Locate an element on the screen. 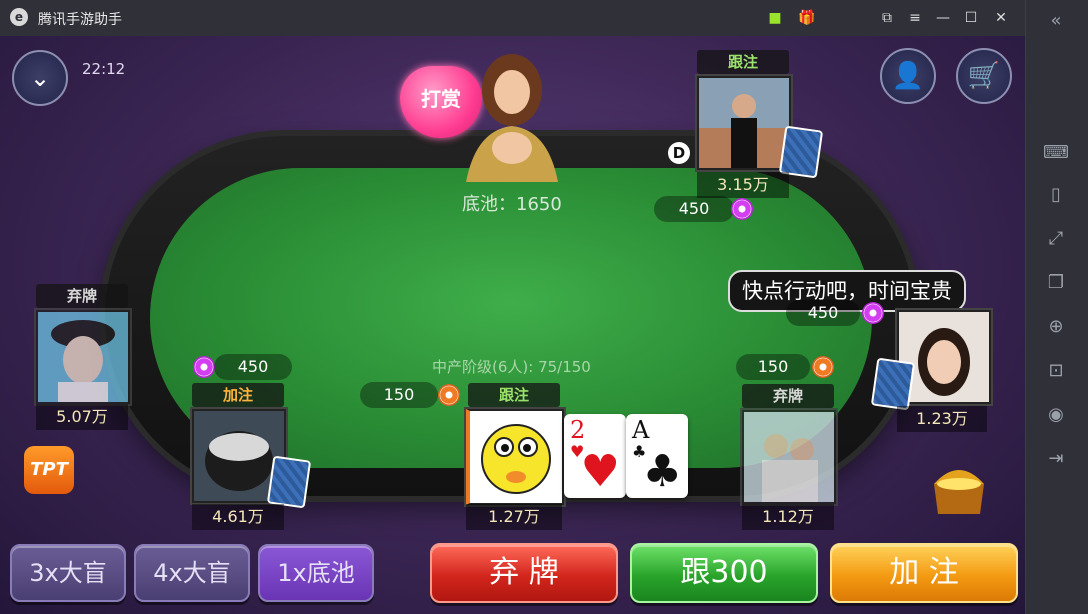 This screenshot has width=1088, height=614. bottom-right-player-status: 弃牌 is located at coordinates (788, 396).